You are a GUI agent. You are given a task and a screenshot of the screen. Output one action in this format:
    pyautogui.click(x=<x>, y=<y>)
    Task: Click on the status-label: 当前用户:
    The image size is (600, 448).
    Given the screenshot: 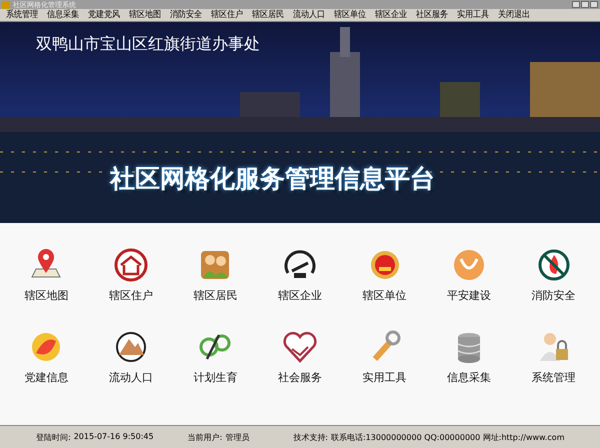 What is the action you would take?
    pyautogui.click(x=205, y=437)
    